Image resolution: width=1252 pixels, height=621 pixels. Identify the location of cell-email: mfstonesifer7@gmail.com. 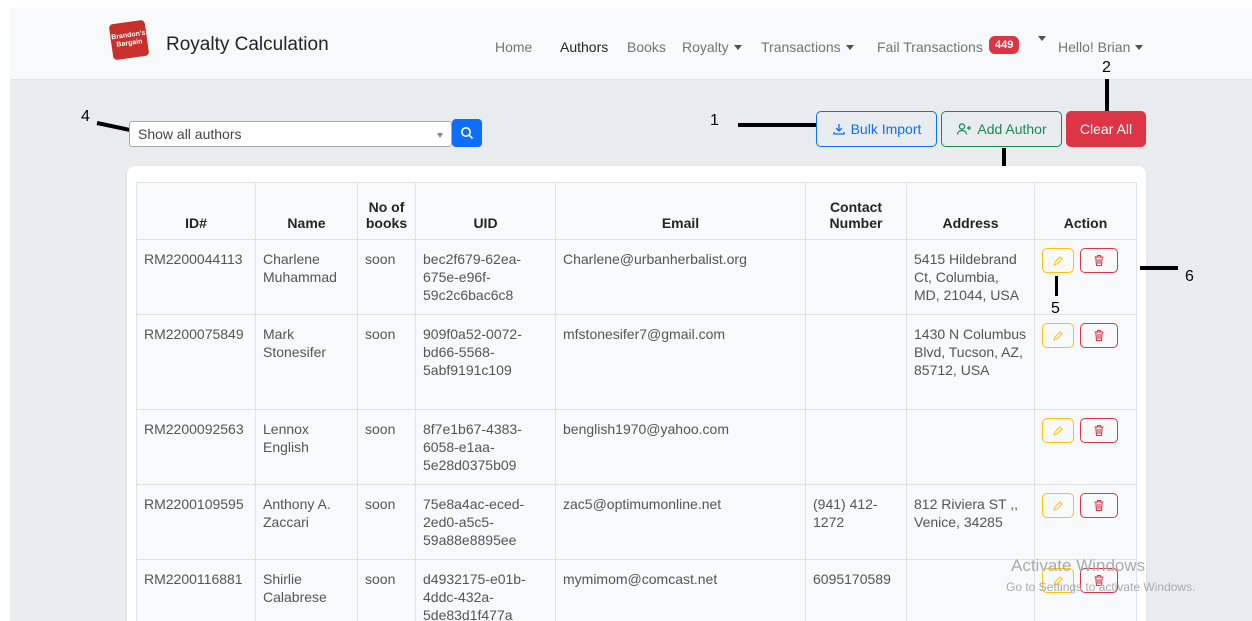
(680, 362).